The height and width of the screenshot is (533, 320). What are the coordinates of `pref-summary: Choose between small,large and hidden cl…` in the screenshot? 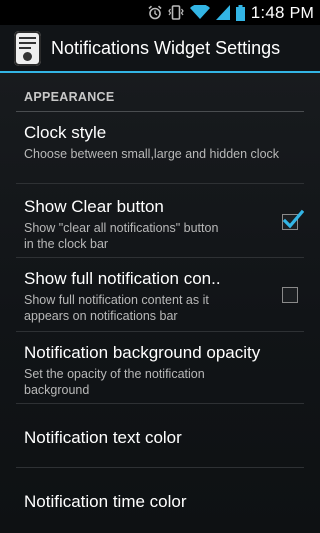 It's located at (152, 154).